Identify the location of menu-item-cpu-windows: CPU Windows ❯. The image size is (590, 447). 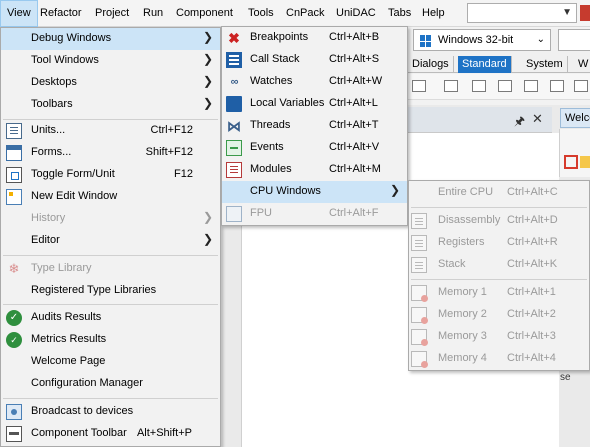
(314, 192).